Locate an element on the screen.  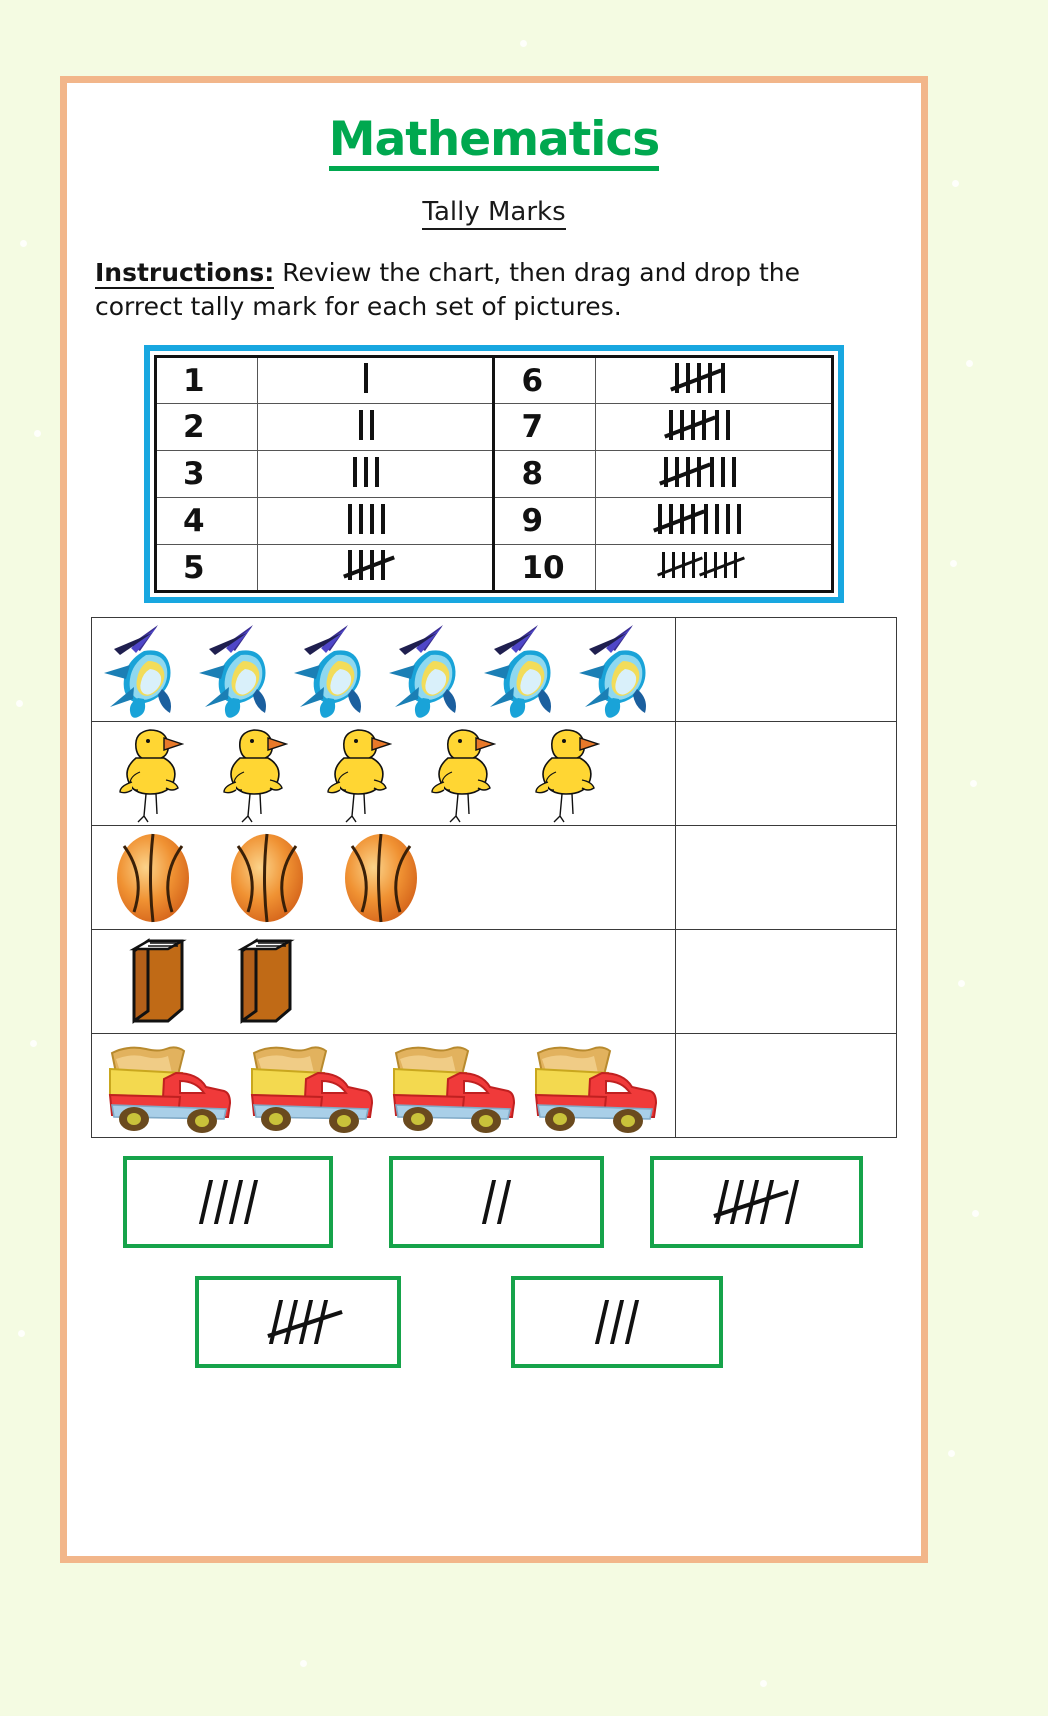
tally-reference-table: 1 6 2 7 3 8 4 9 5 10 is located at coordinates (494, 474).